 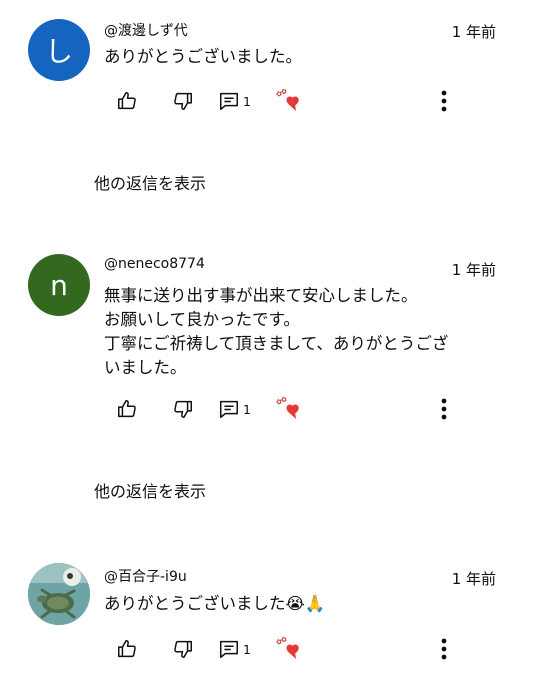 I want to click on comment-author: @百合子-i9u, so click(x=145, y=576).